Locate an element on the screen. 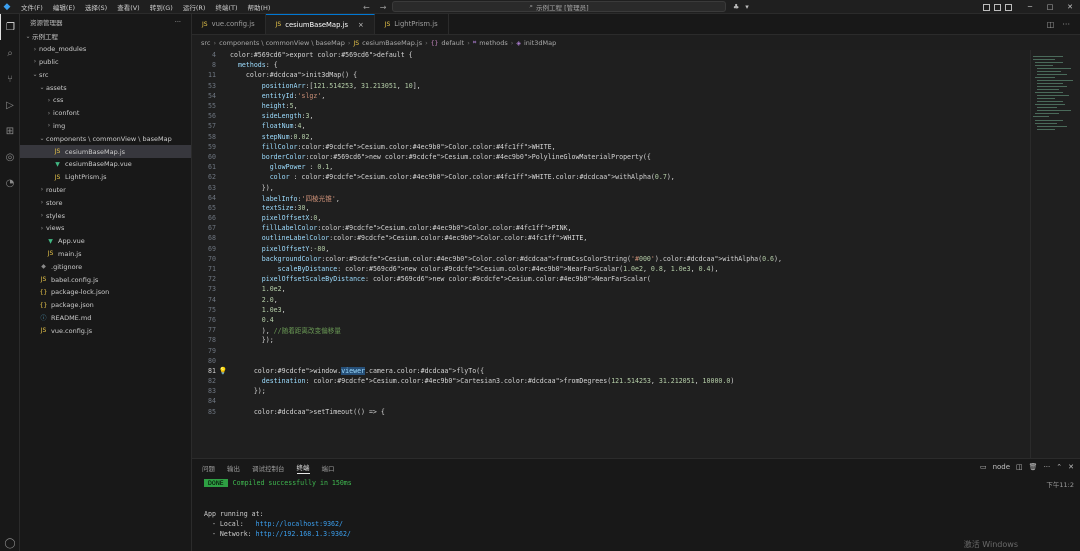  code-line: 79 is located at coordinates (611, 350).